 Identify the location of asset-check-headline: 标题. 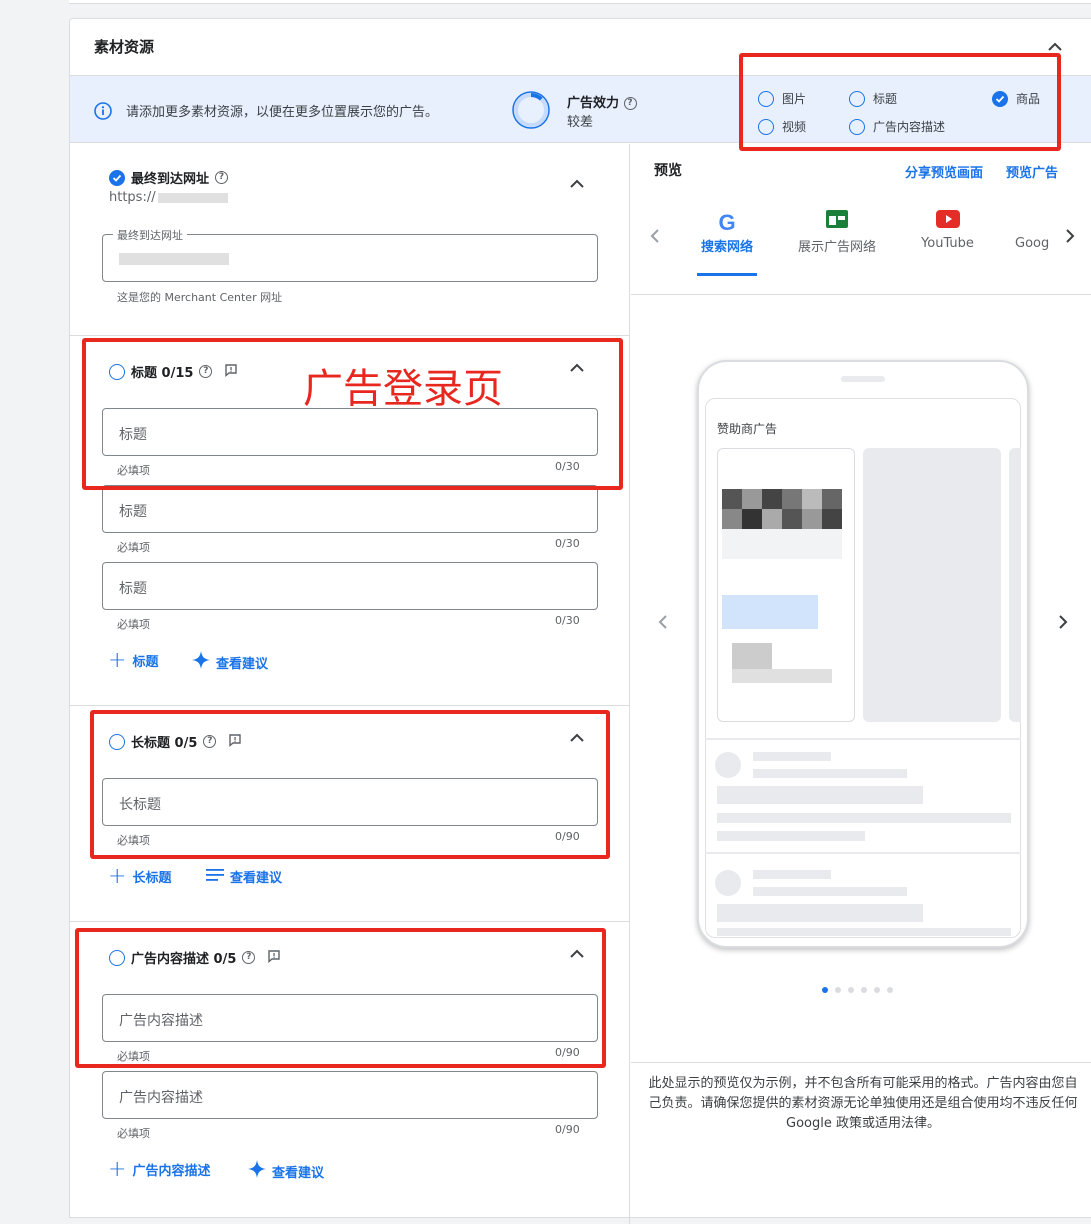
(873, 98).